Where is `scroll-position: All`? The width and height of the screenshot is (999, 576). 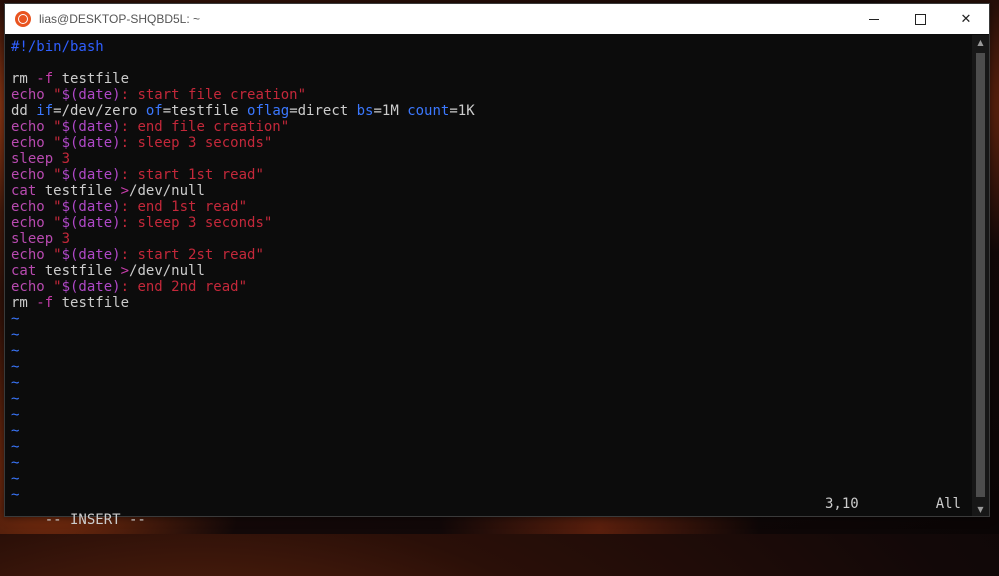 scroll-position: All is located at coordinates (948, 504).